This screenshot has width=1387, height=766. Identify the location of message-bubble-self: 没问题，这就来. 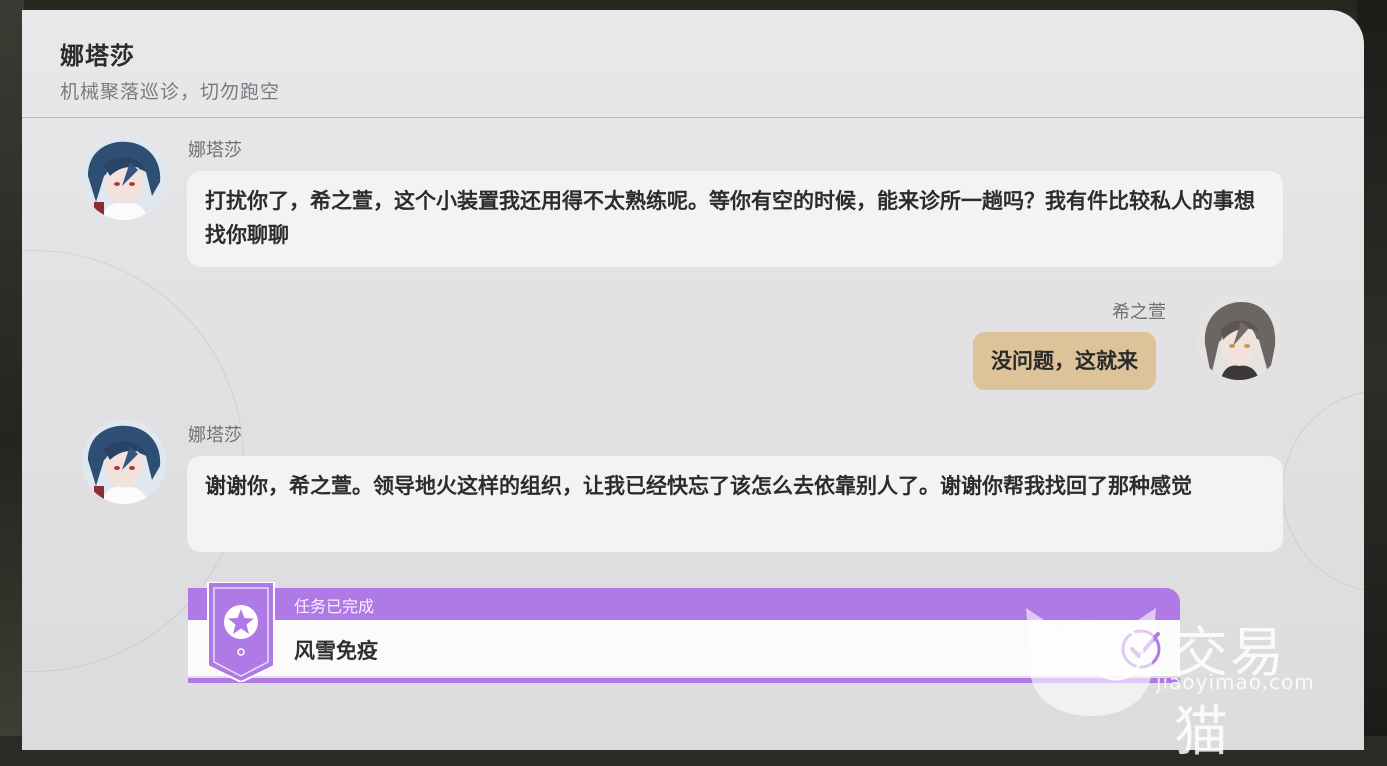
(1064, 361).